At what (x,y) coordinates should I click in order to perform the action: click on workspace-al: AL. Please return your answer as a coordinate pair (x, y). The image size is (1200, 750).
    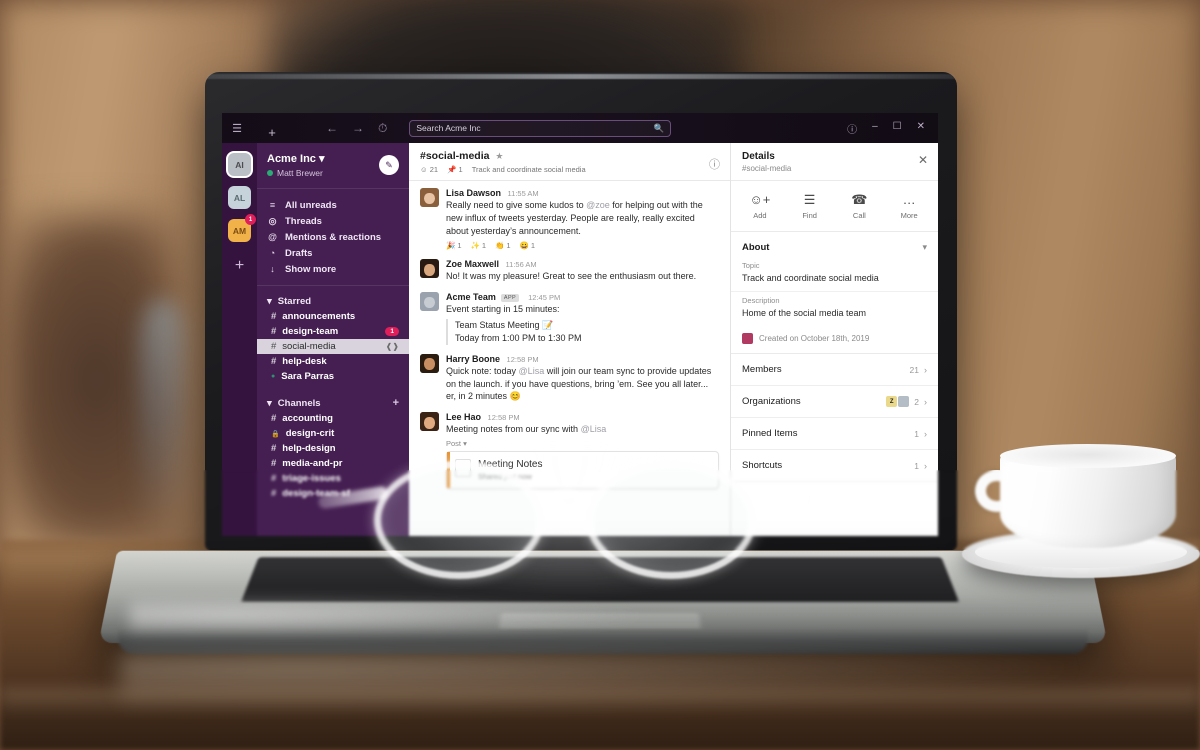
    Looking at the image, I should click on (239, 197).